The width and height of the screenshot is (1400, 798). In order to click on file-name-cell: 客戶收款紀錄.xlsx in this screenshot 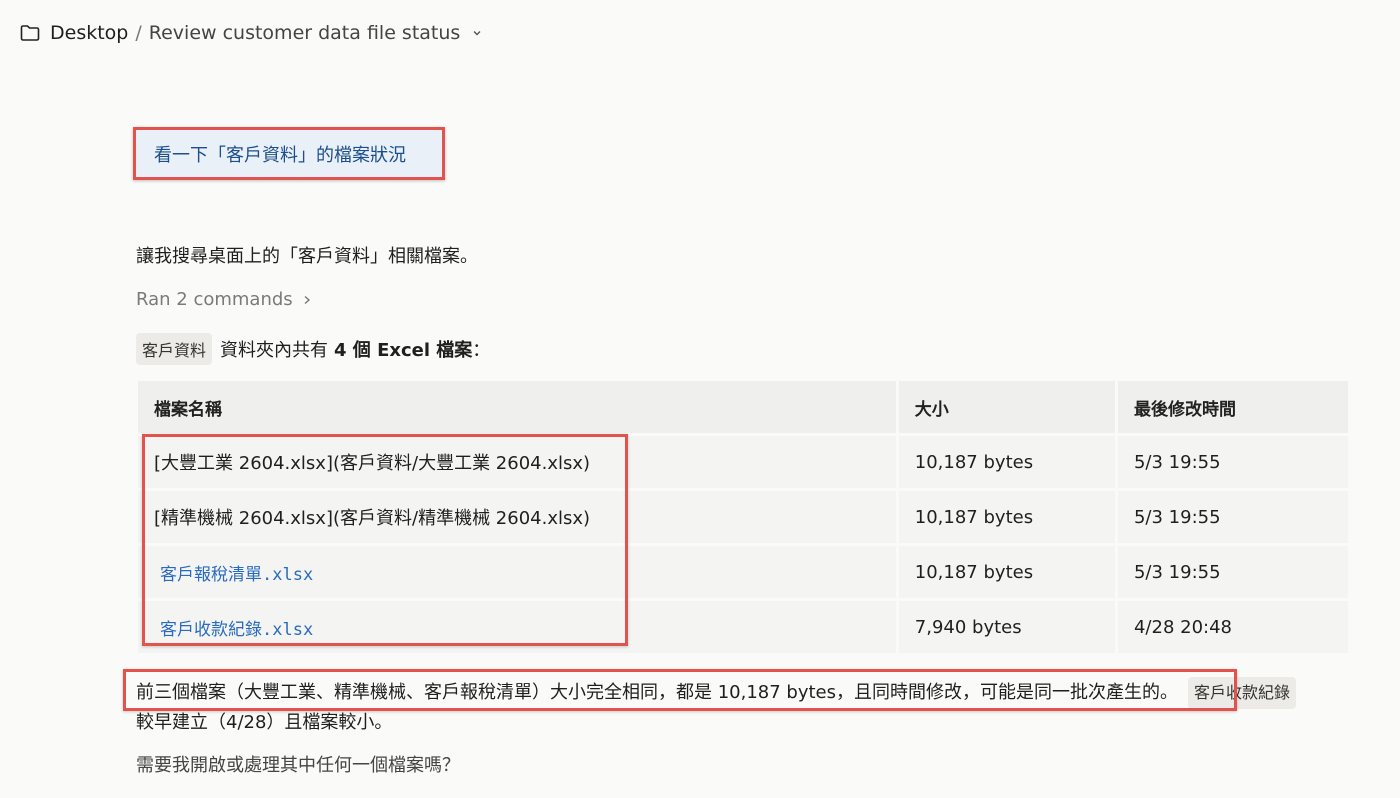, I will do `click(517, 627)`.